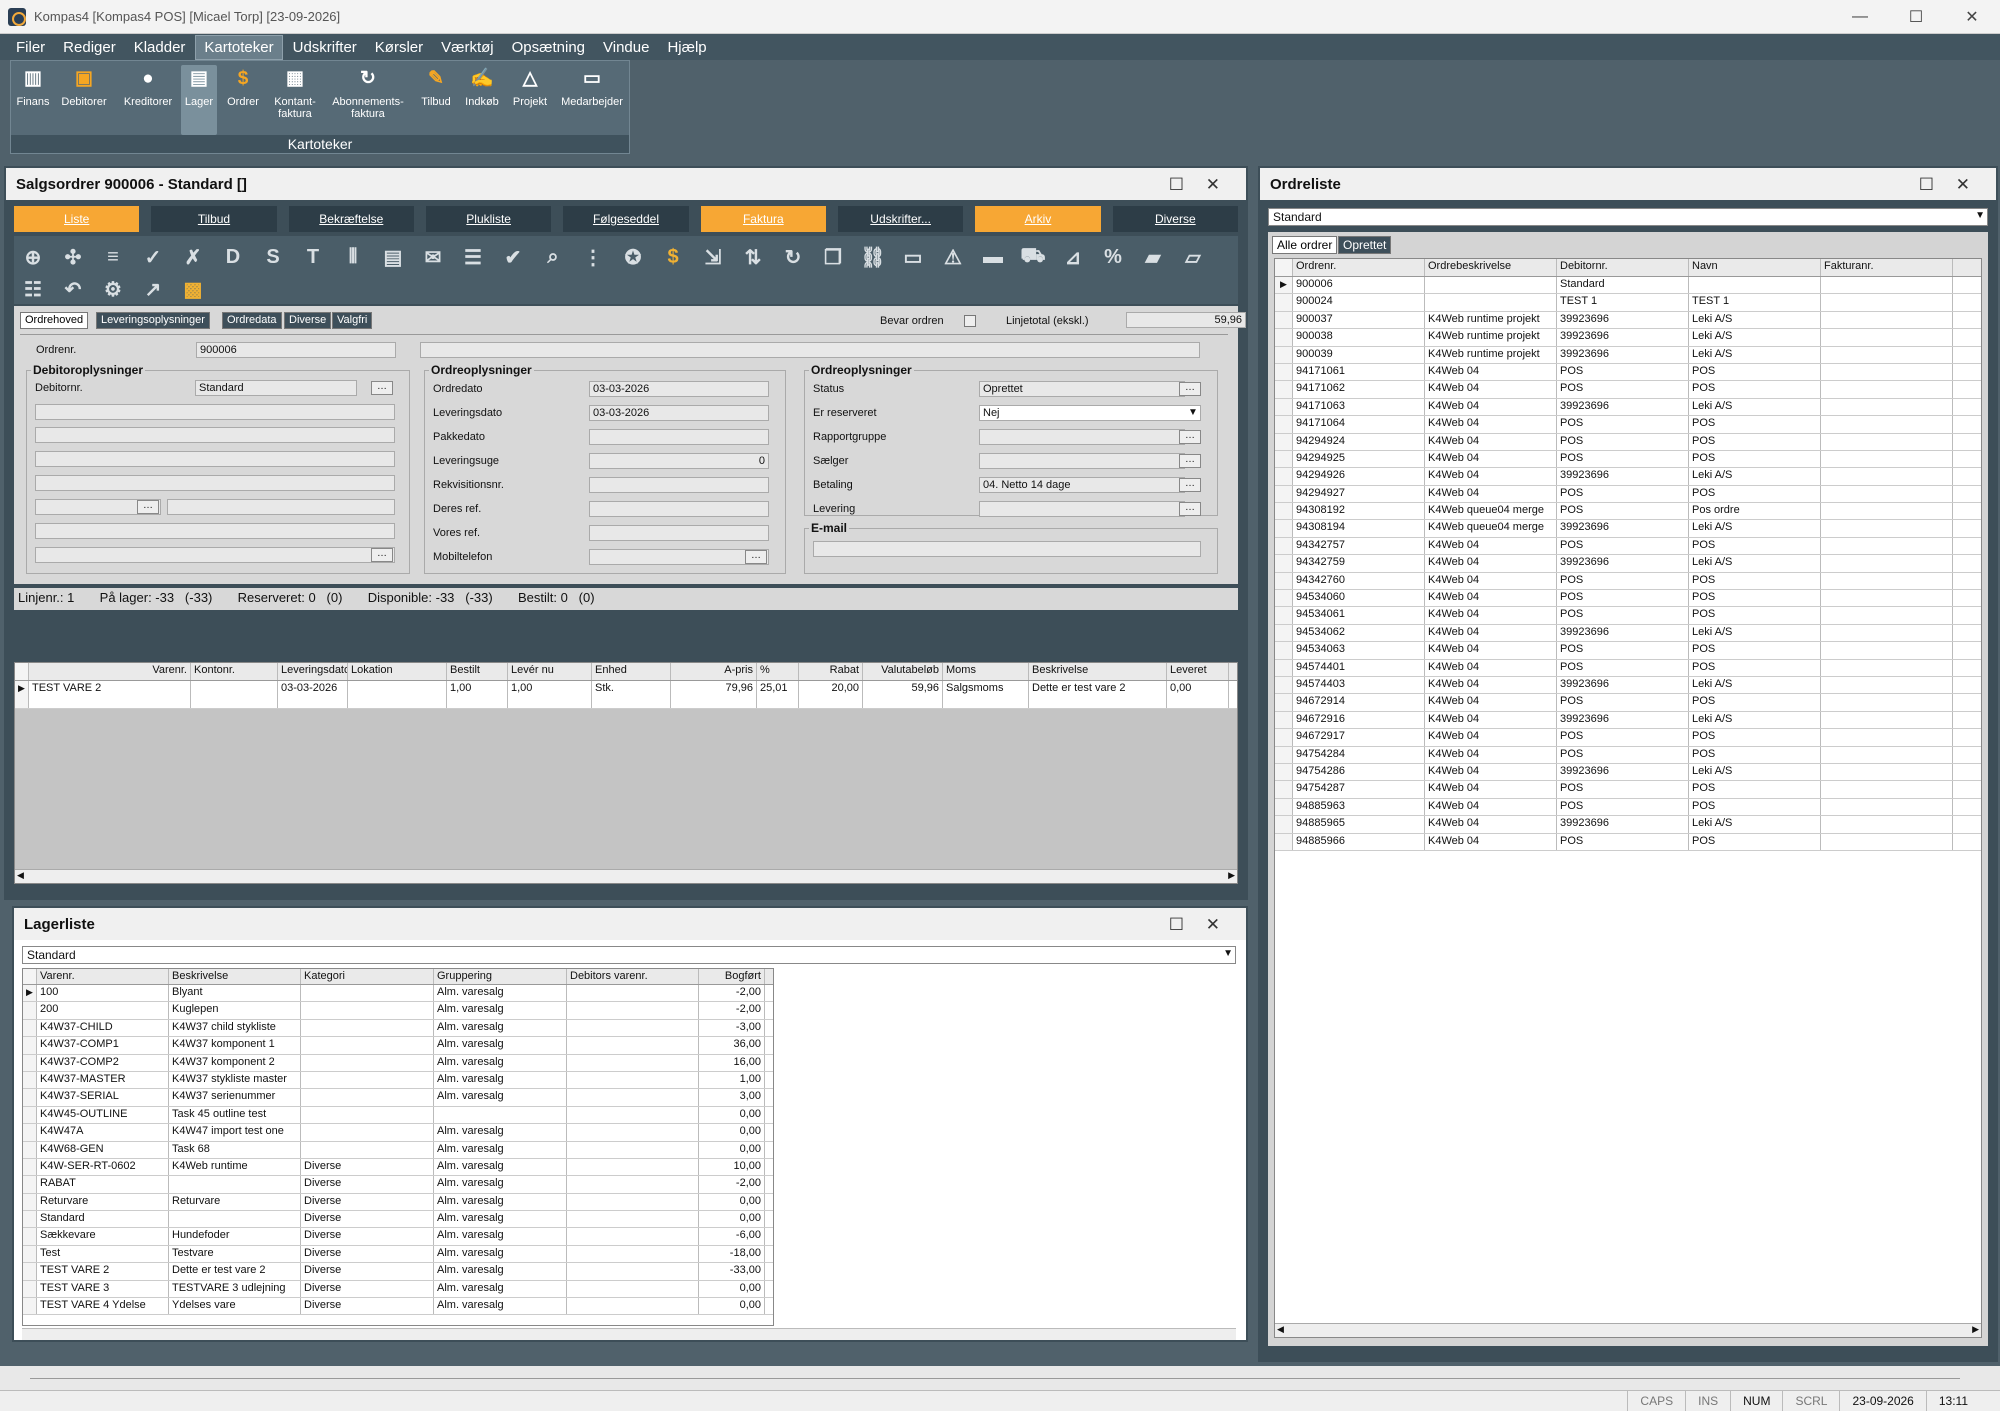 This screenshot has height=1411, width=2000. I want to click on copy-icon: ❐, so click(833, 257).